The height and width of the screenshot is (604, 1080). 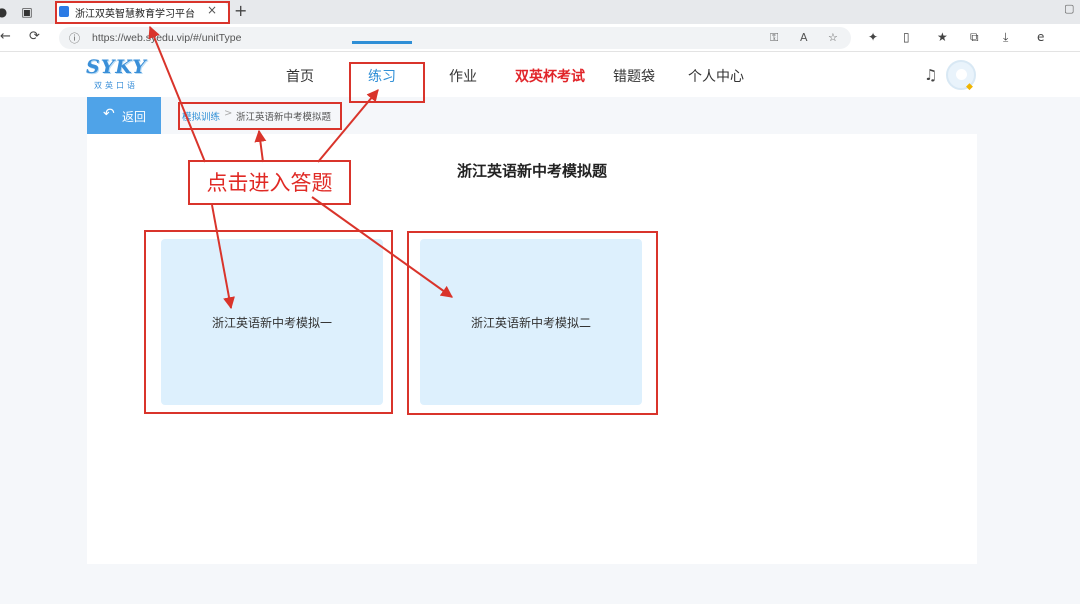 I want to click on annotation-arrows, so click(x=300, y=167).